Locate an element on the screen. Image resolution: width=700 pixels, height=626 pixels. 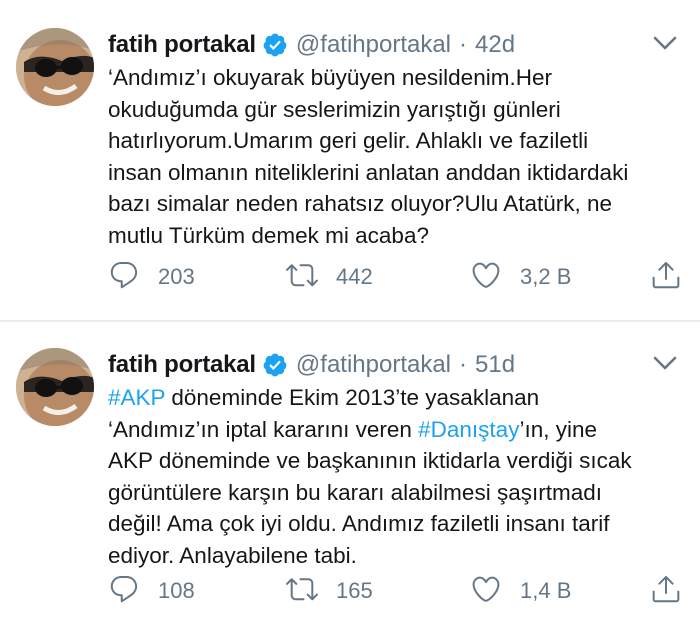
tweet-text-segment: döneminde Ekim 2013’te yasaklanan is located at coordinates (352, 397).